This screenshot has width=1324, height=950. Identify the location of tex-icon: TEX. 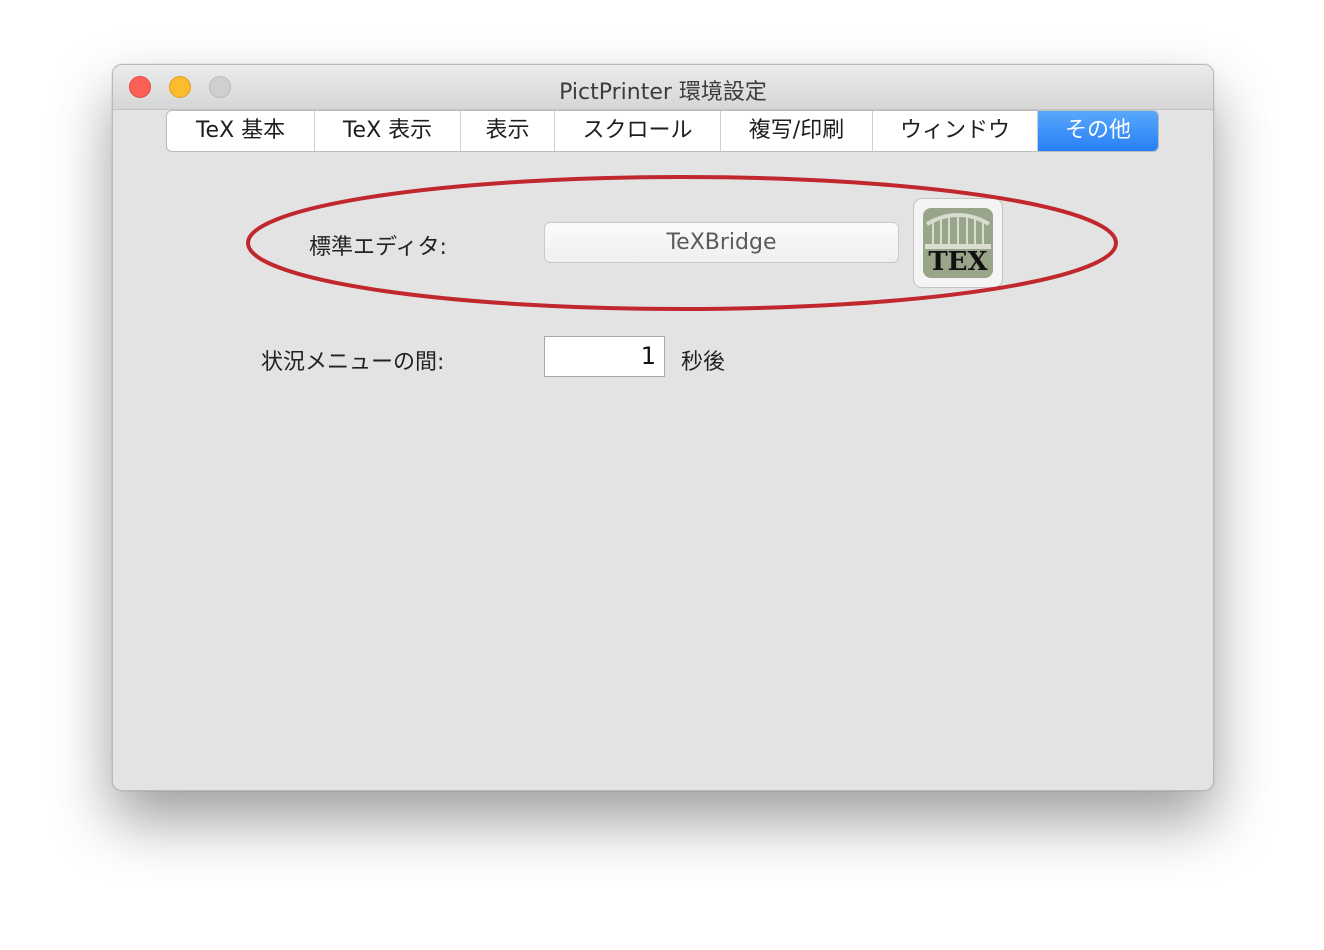
(958, 243).